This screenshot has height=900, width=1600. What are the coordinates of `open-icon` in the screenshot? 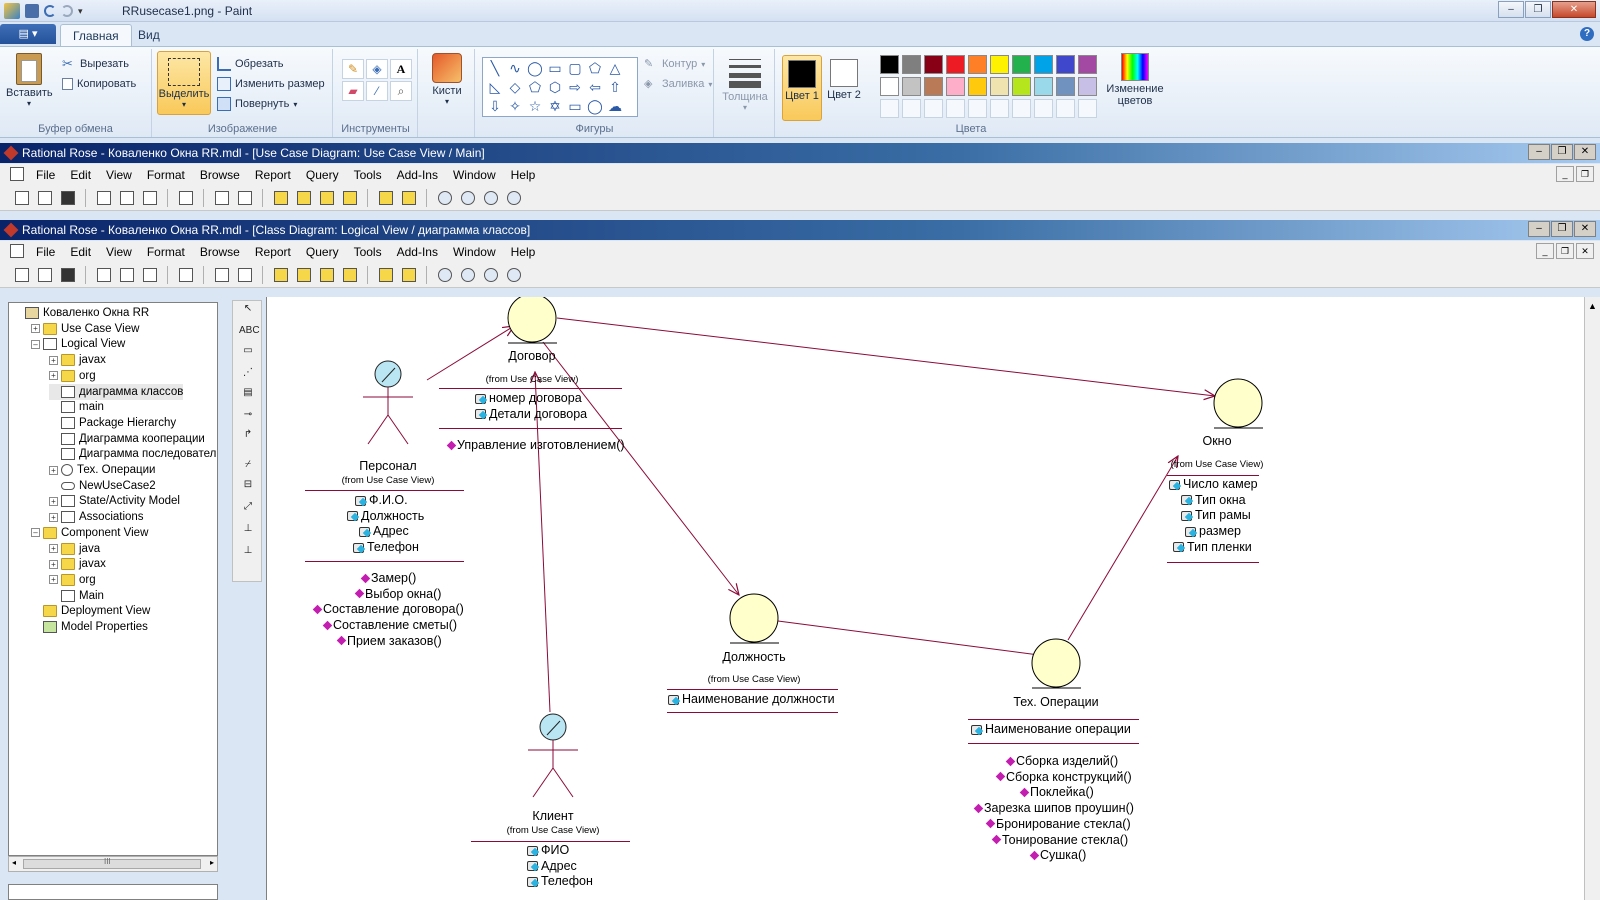 It's located at (44, 197).